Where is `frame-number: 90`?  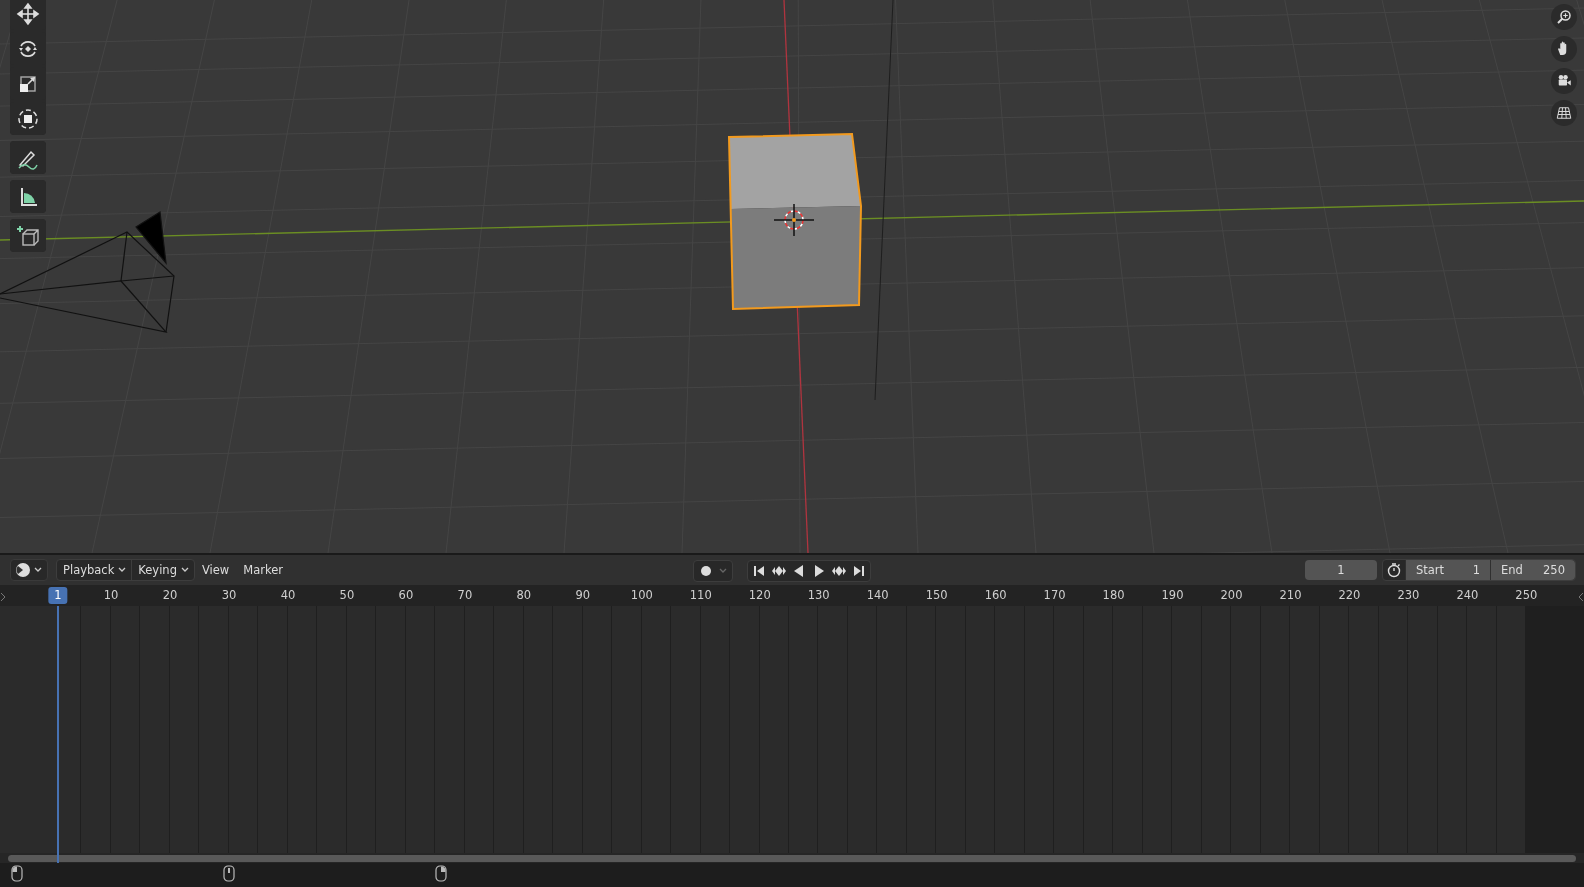 frame-number: 90 is located at coordinates (583, 595).